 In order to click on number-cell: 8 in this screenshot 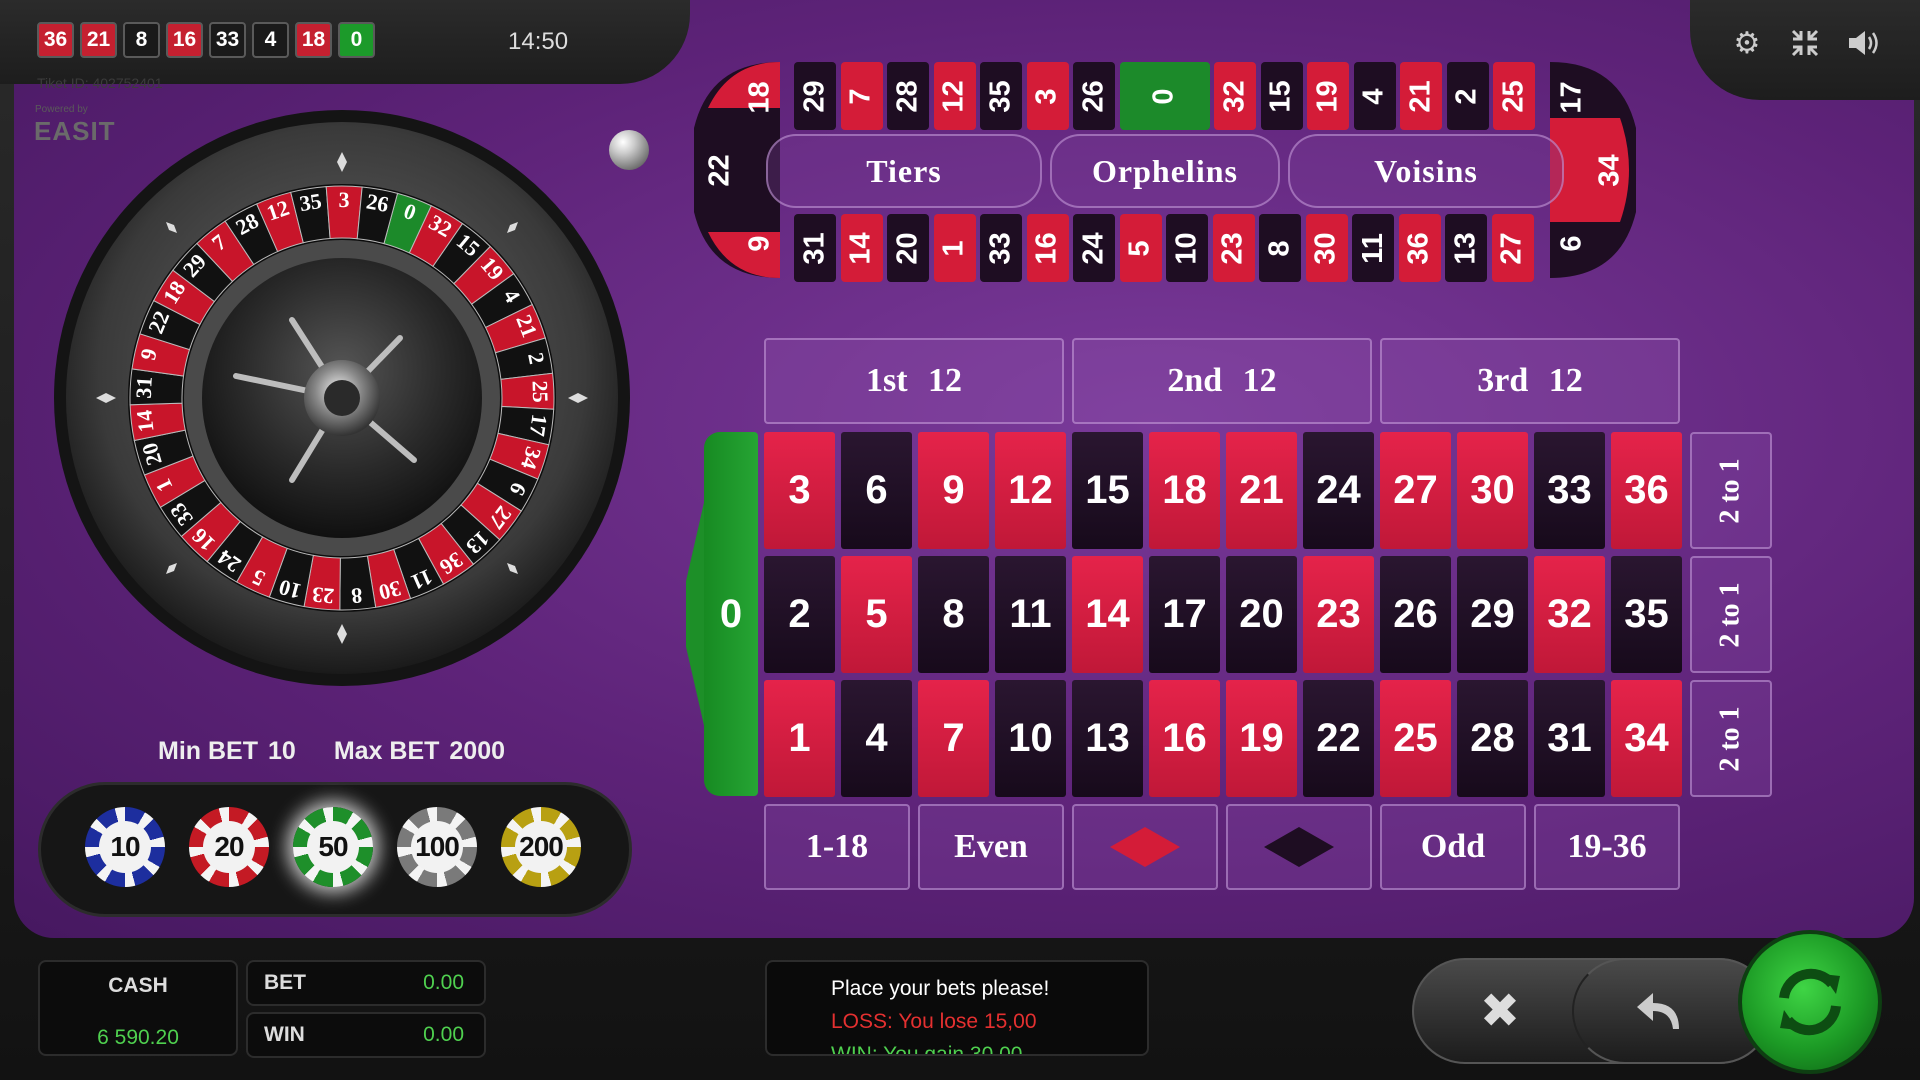, I will do `click(953, 614)`.